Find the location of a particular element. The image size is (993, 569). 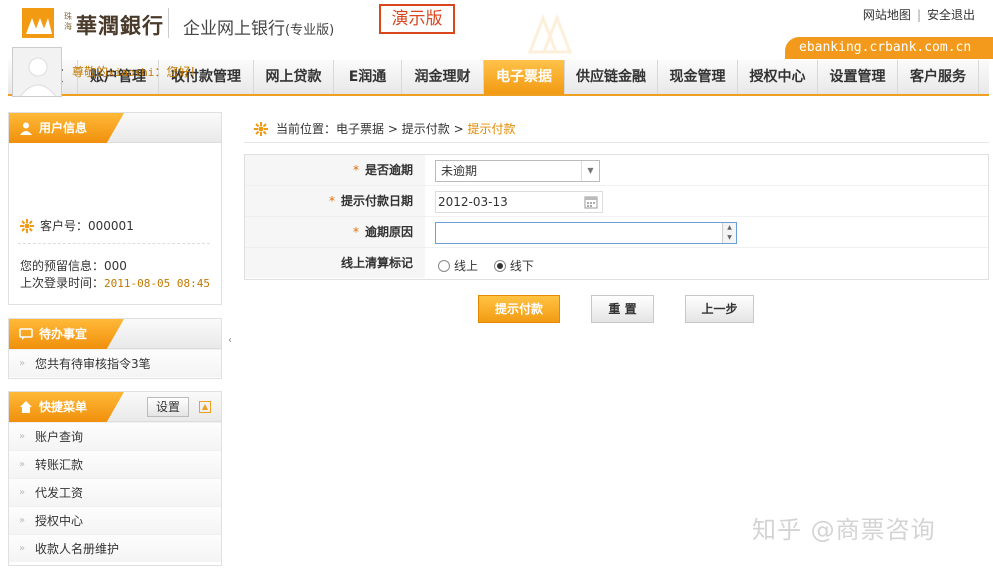

customer-number-row: 客户号：000001 is located at coordinates (77, 225).